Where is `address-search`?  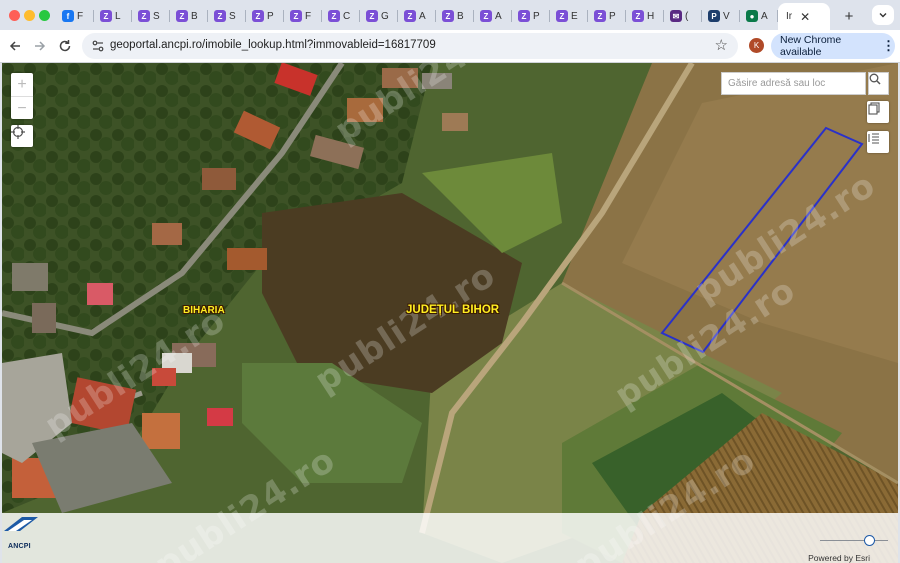 address-search is located at coordinates (793, 83).